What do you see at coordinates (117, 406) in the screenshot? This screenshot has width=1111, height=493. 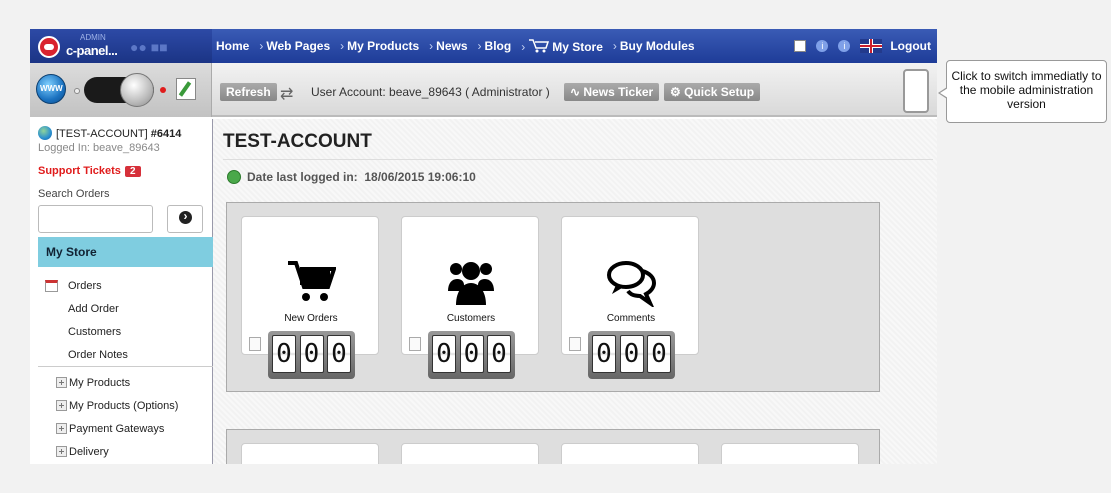 I see `sidebar-item-my-products-options: My Products (Options)` at bounding box center [117, 406].